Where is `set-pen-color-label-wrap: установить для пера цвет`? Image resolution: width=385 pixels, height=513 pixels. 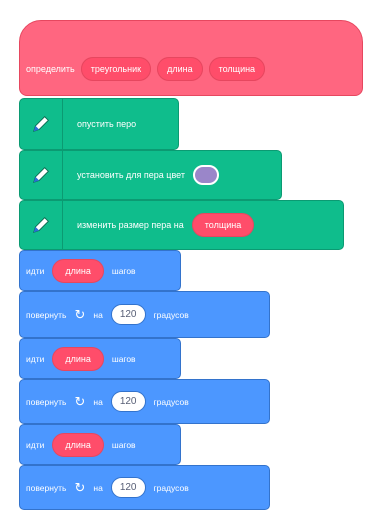
set-pen-color-label-wrap: установить для пера цвет is located at coordinates (141, 175).